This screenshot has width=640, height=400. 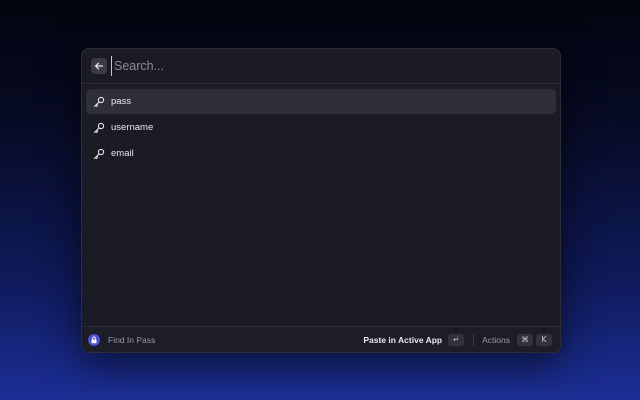 I want to click on results-list: pass username email, so click(x=321, y=128).